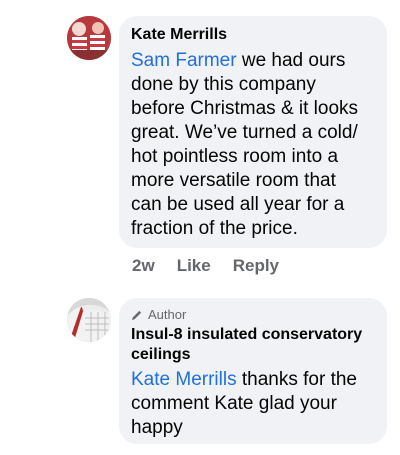  Describe the element at coordinates (256, 266) in the screenshot. I see `reply-button: Reply` at that location.